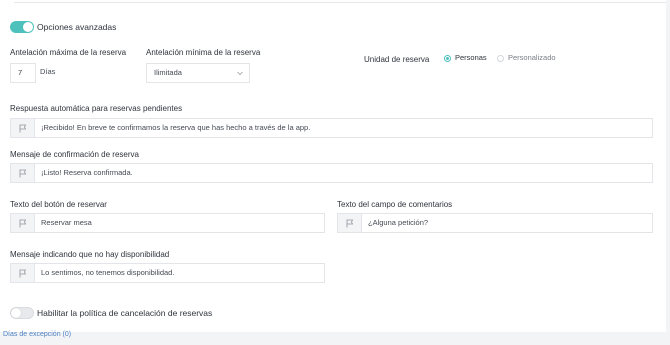 The image size is (670, 345). I want to click on radio-personas-label: Personas, so click(471, 57).